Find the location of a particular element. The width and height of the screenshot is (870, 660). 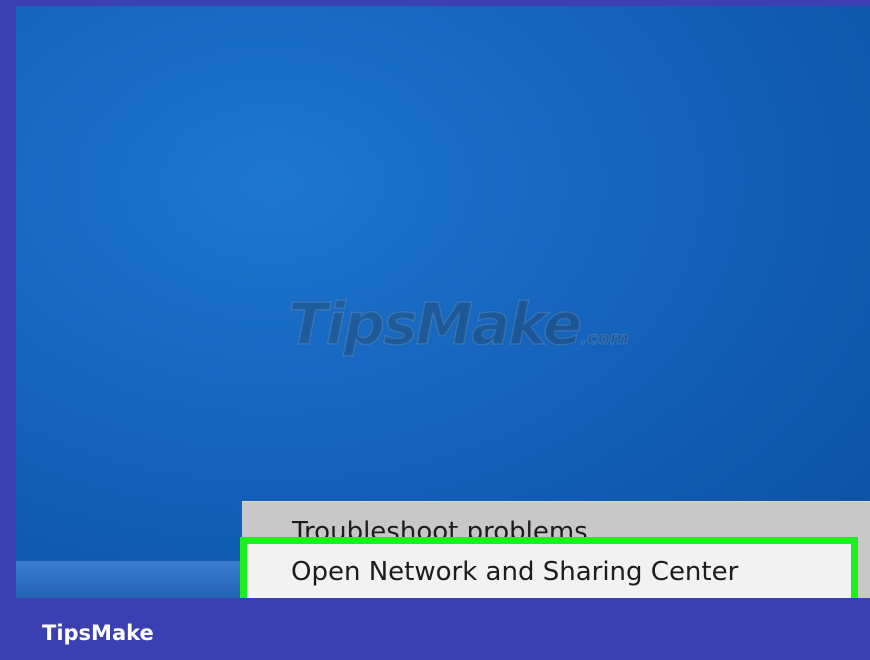

footer-band: TipsMake is located at coordinates (435, 629).